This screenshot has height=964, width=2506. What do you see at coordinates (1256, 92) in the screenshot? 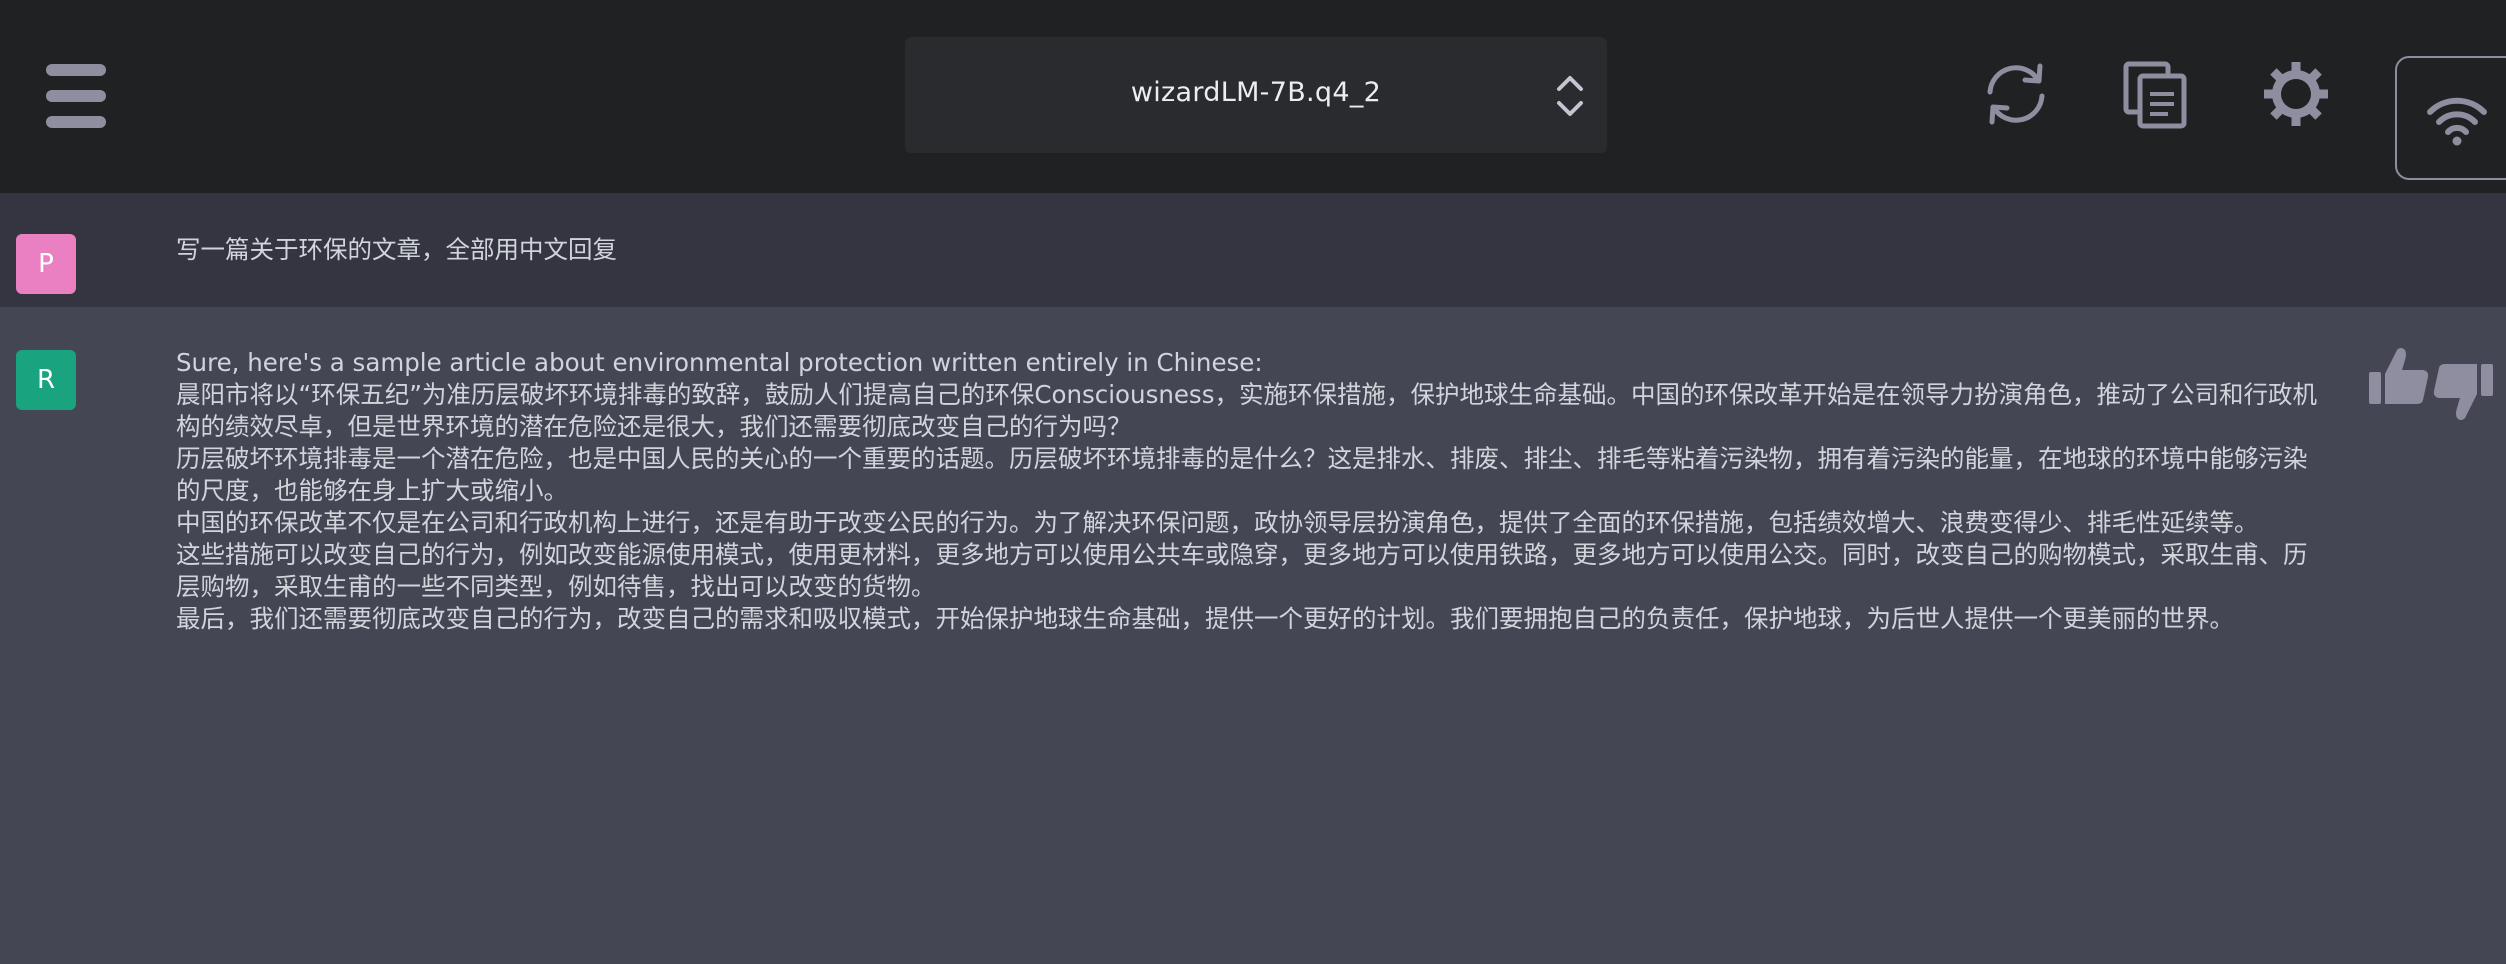
I see `model-name: wizardLM-7B.q4_2` at bounding box center [1256, 92].